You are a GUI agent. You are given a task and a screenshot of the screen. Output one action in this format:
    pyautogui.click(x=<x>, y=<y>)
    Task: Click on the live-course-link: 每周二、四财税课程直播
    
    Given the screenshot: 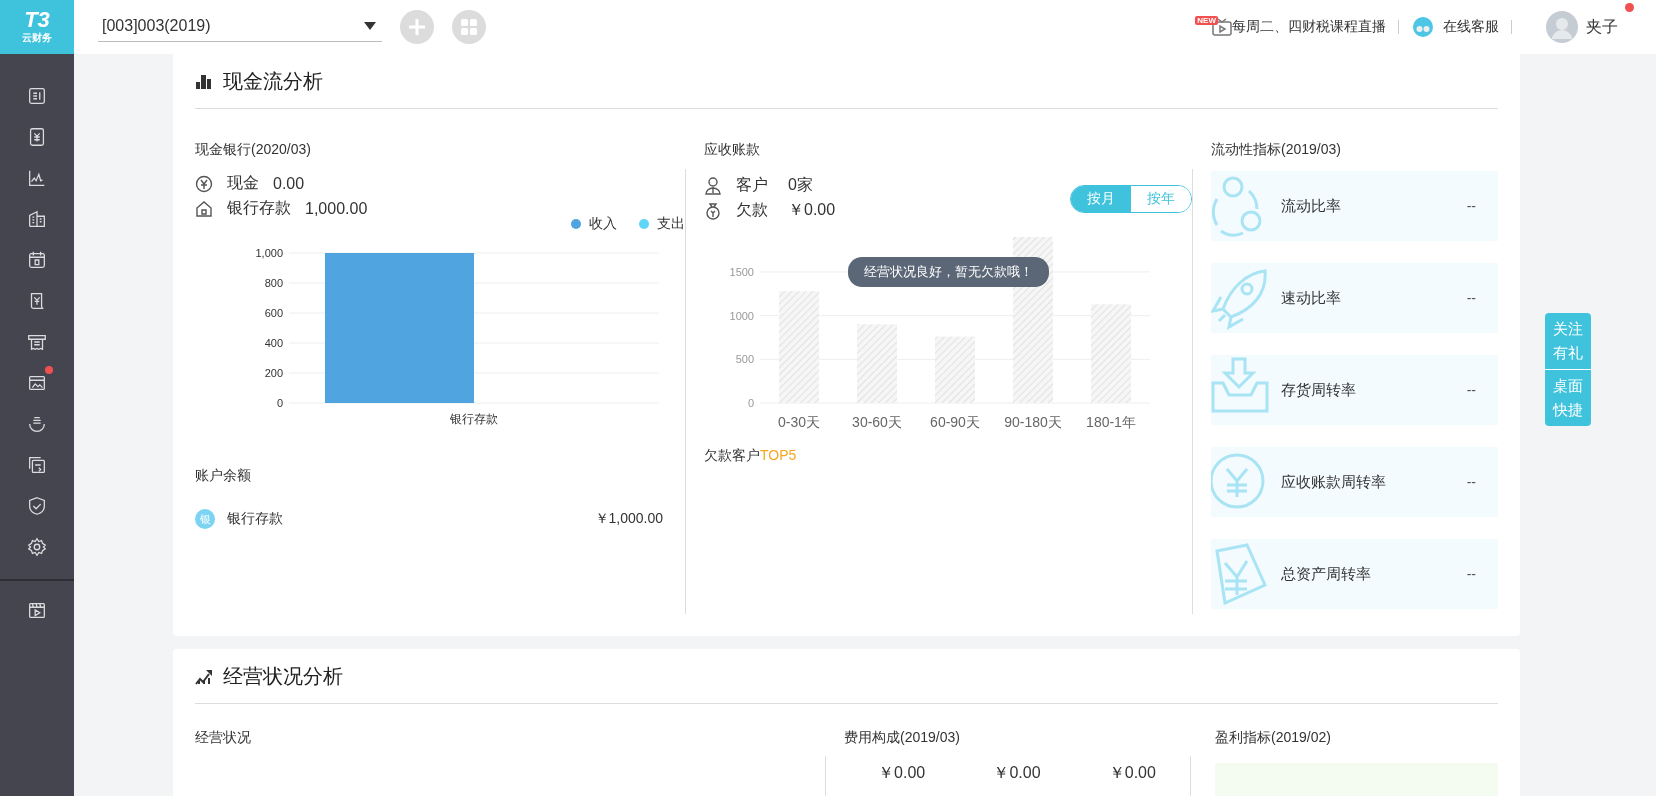 What is the action you would take?
    pyautogui.click(x=1309, y=27)
    